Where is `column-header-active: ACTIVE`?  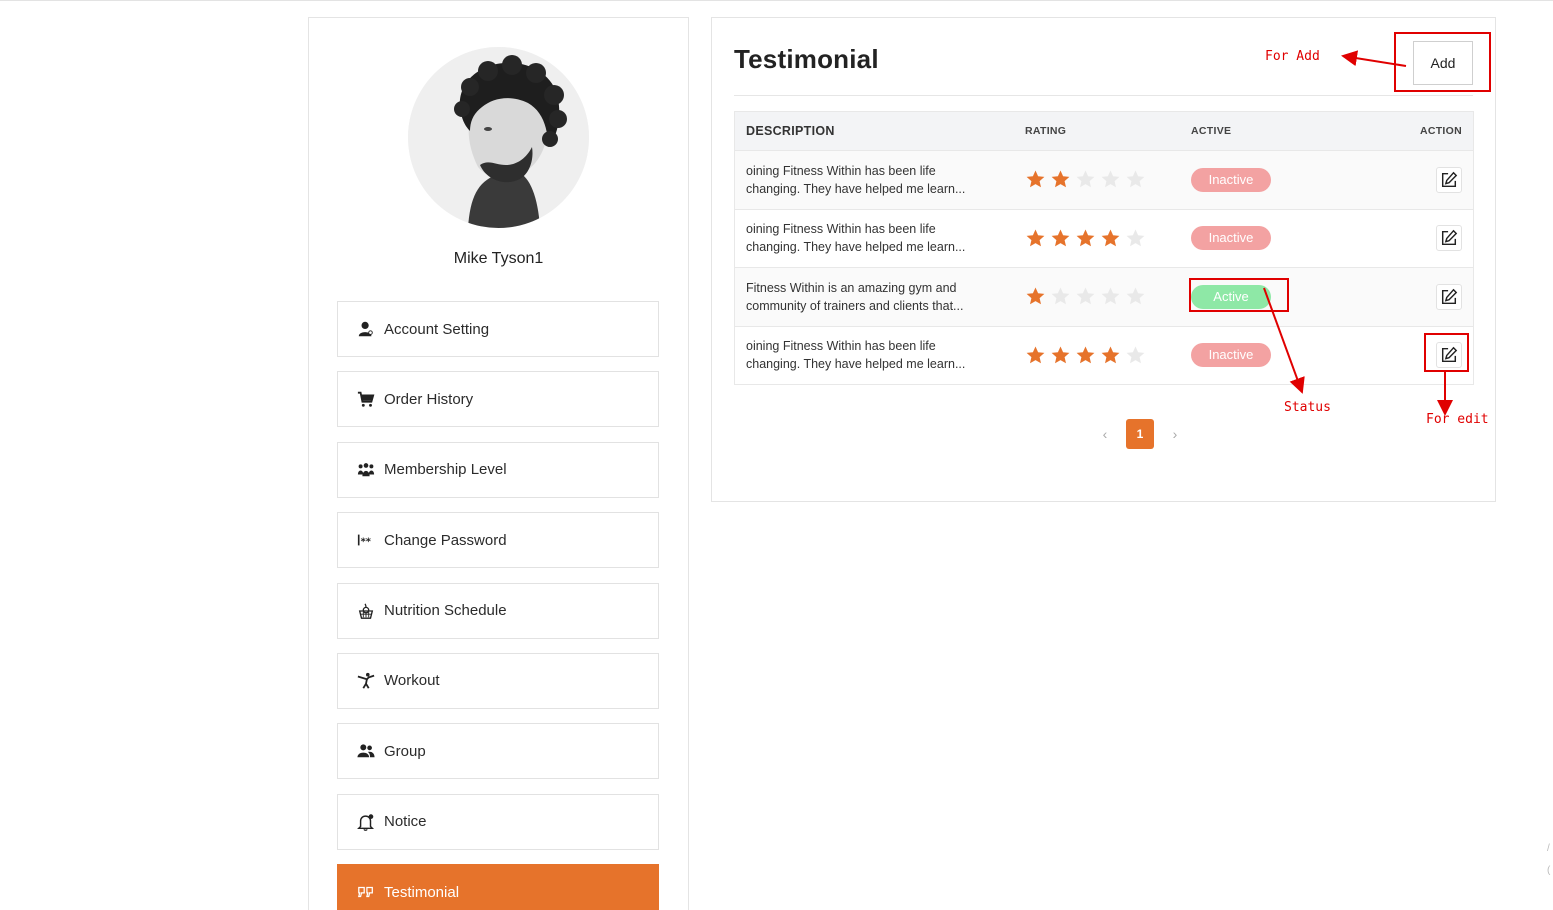 column-header-active: ACTIVE is located at coordinates (1211, 131).